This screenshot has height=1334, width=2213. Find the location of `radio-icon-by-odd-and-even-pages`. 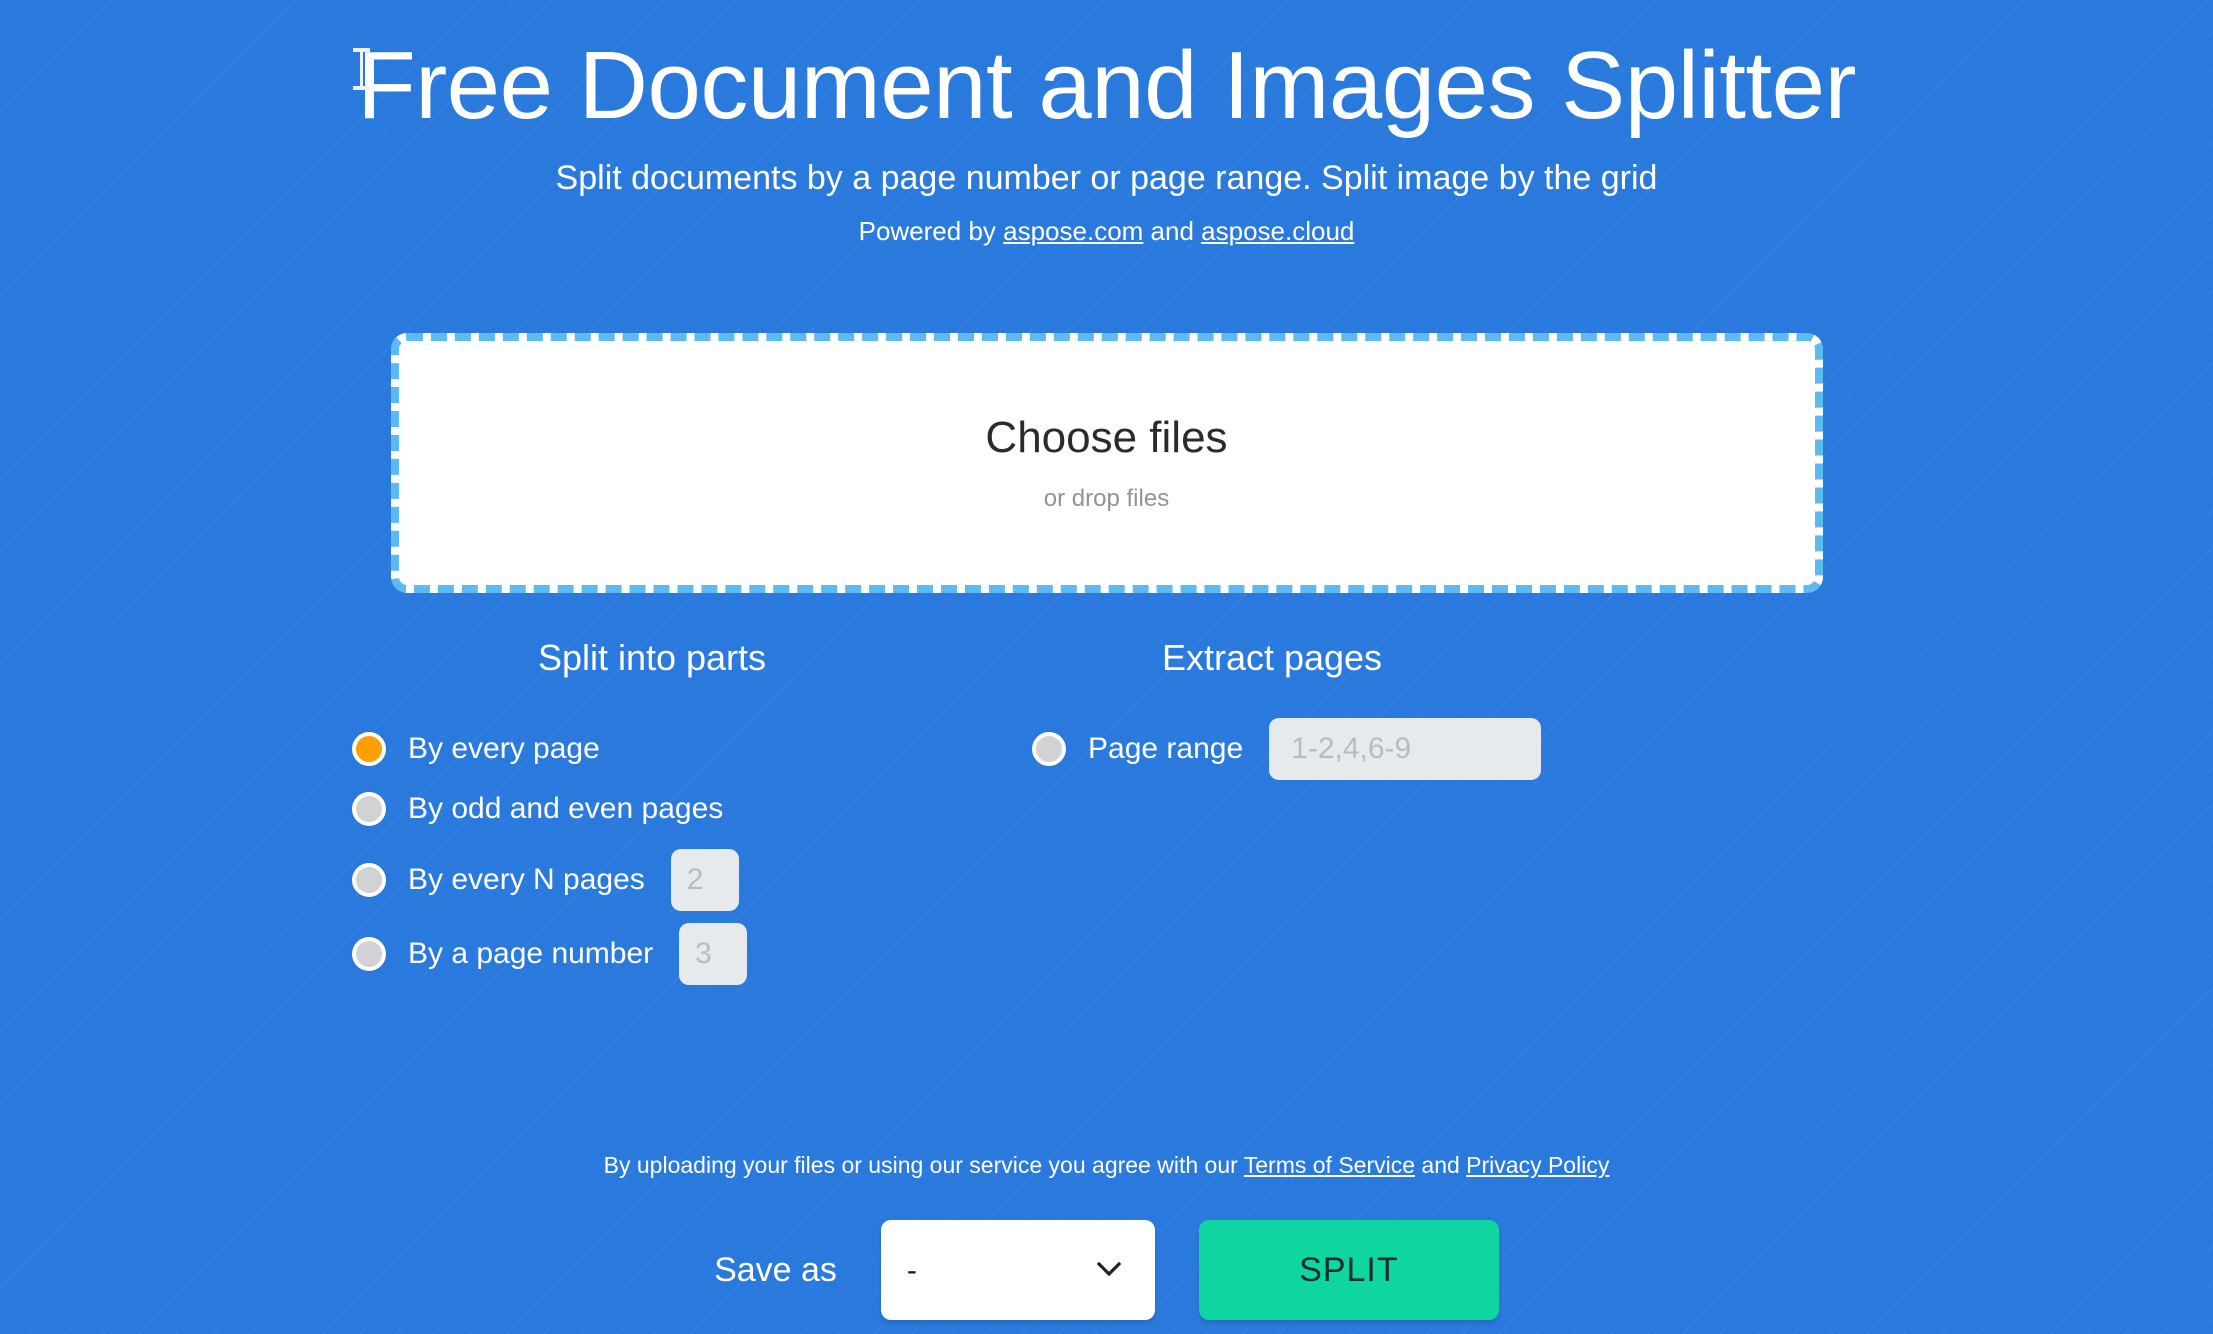

radio-icon-by-odd-and-even-pages is located at coordinates (369, 808).